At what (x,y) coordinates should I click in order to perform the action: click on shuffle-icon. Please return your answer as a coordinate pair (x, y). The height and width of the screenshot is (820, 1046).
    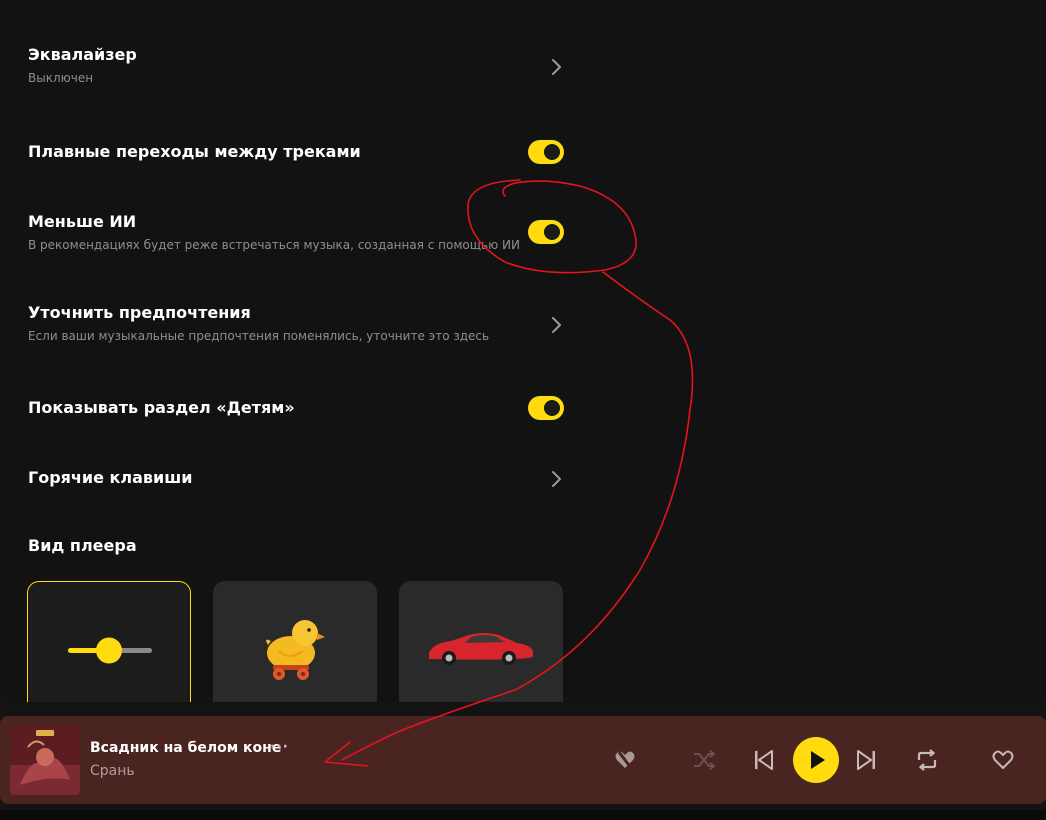
    Looking at the image, I should click on (704, 760).